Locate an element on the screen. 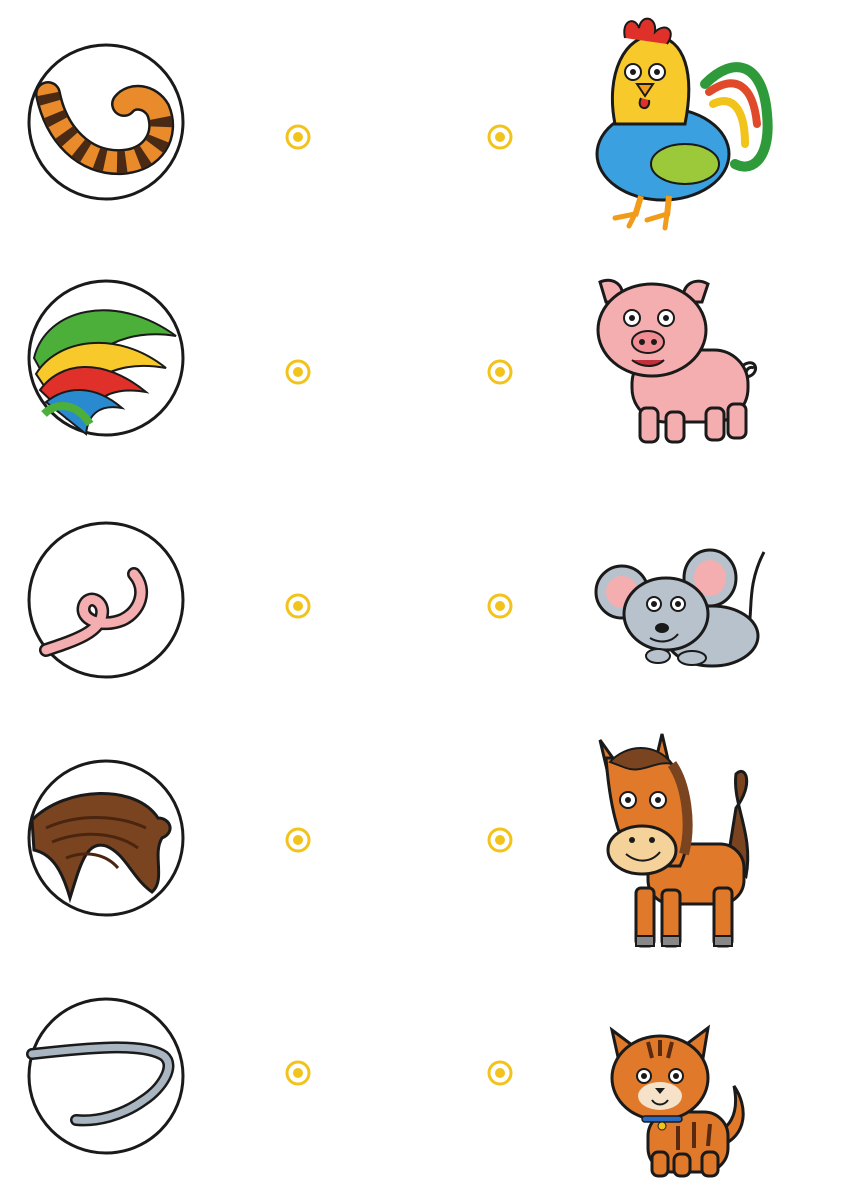 Image resolution: width=846 pixels, height=1189 pixels. horse-hair-tail-icon is located at coordinates (106, 838).